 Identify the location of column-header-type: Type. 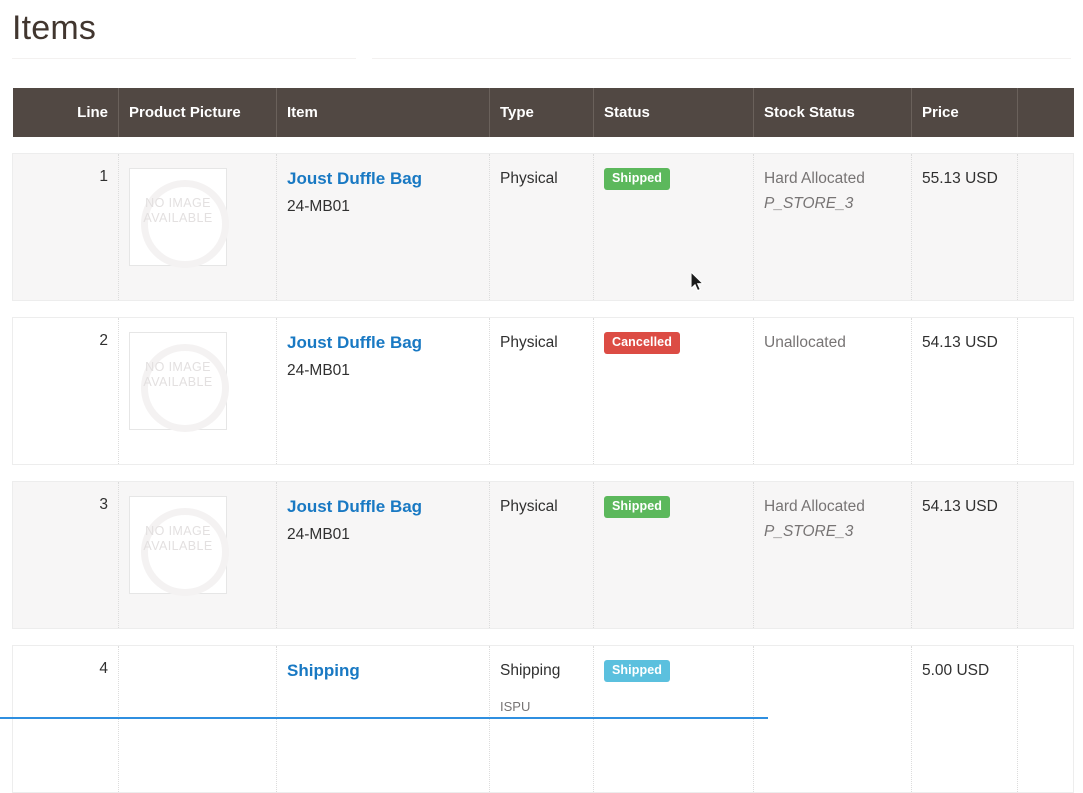
(541, 112).